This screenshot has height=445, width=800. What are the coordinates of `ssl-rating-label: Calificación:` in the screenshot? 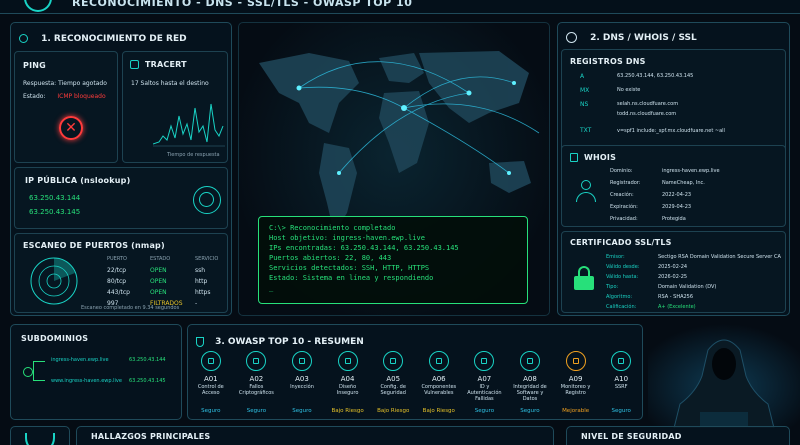 It's located at (621, 307).